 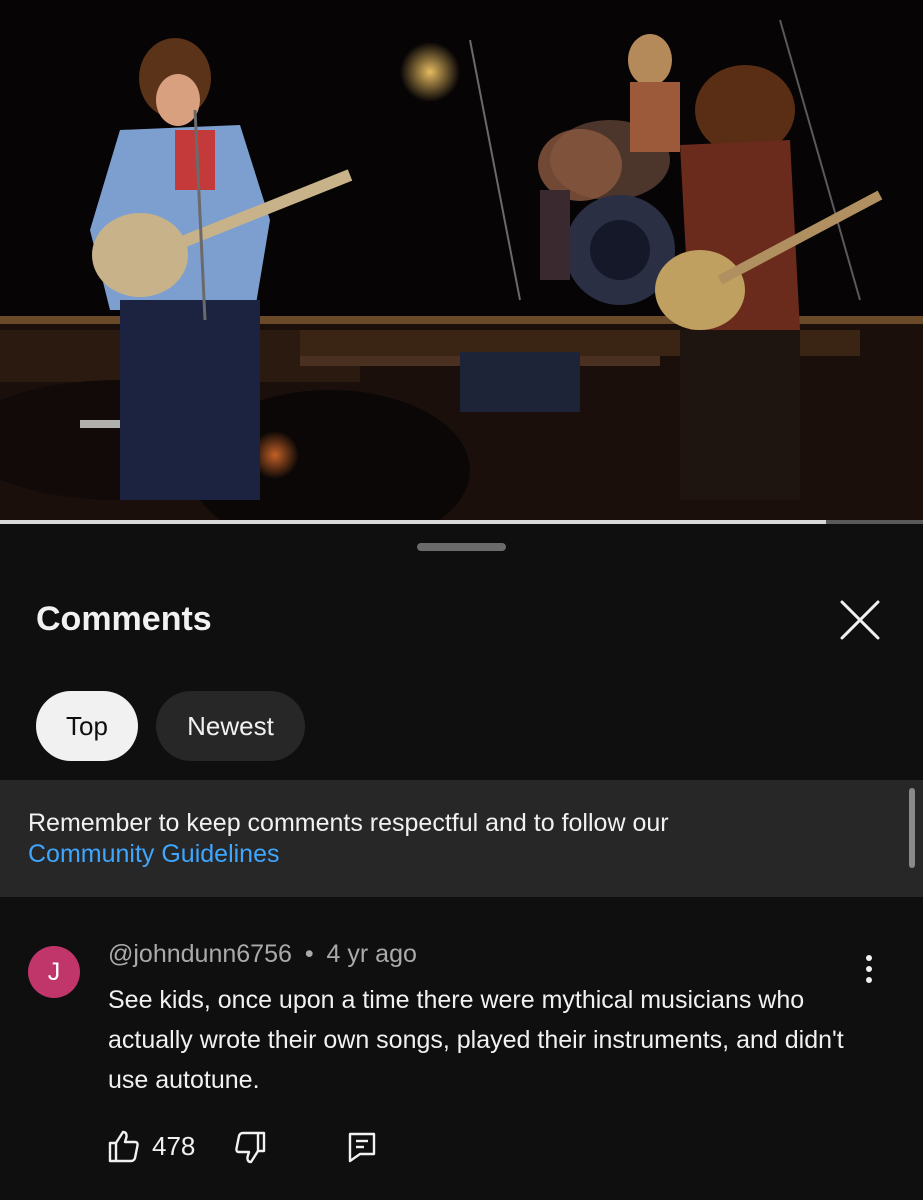 I want to click on comments-title: Comments, so click(x=124, y=619).